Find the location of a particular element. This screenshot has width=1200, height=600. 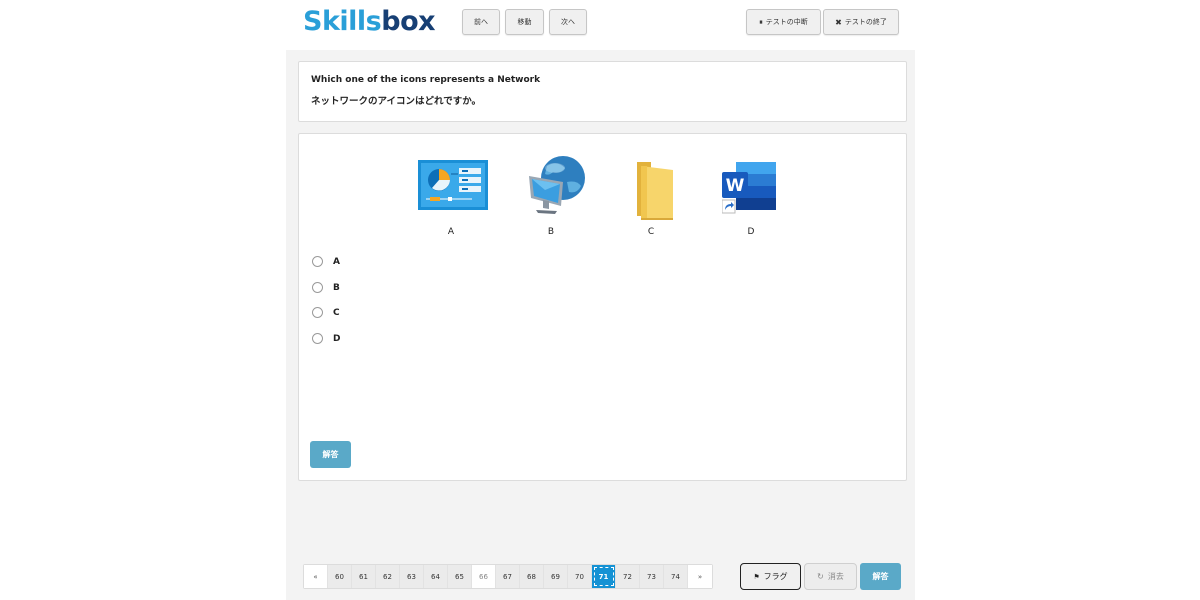

page-68: 68 is located at coordinates (532, 576).